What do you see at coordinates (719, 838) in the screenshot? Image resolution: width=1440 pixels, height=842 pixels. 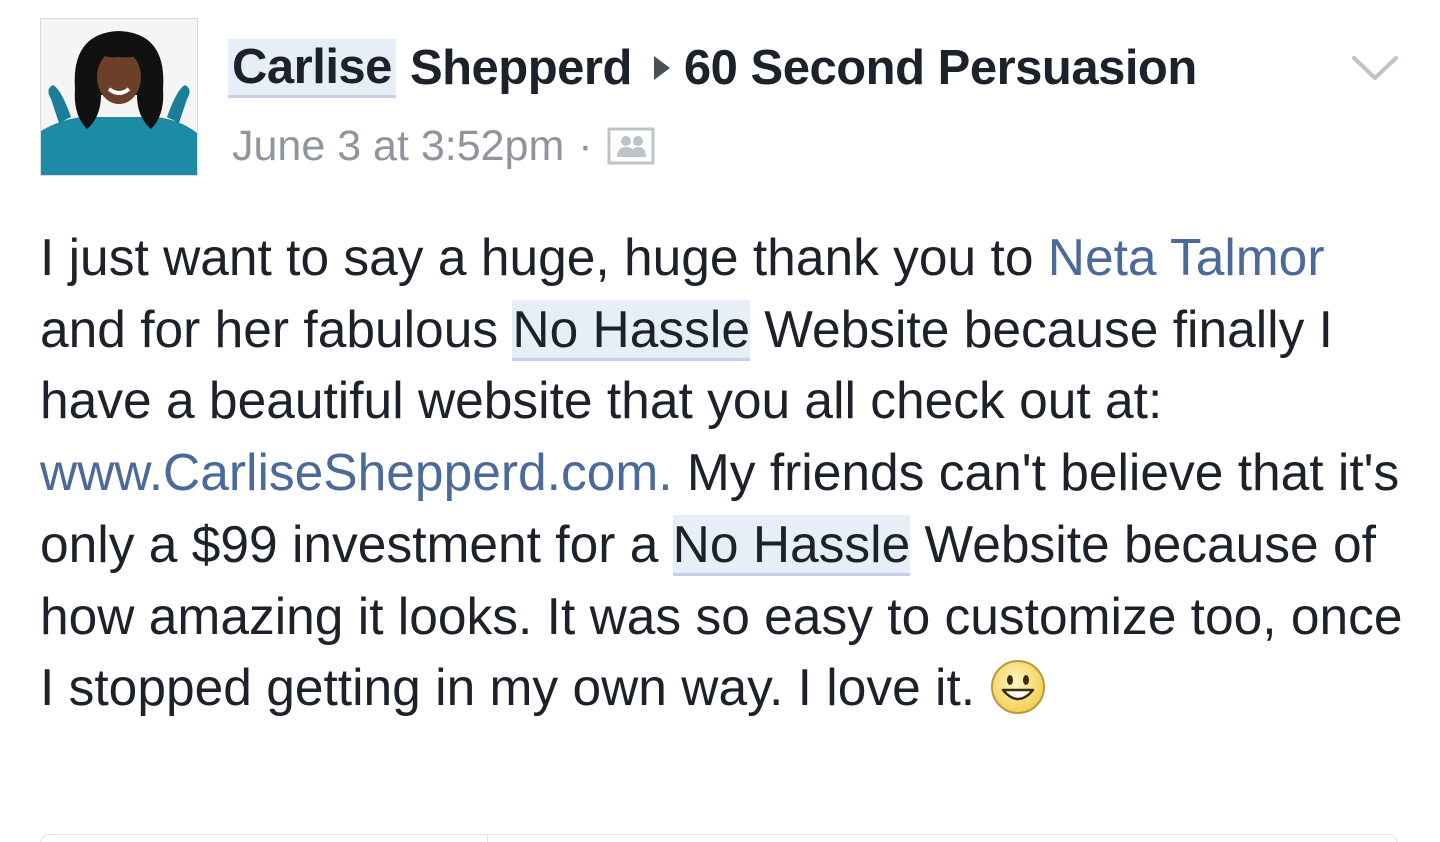 I see `post-footer-divider` at bounding box center [719, 838].